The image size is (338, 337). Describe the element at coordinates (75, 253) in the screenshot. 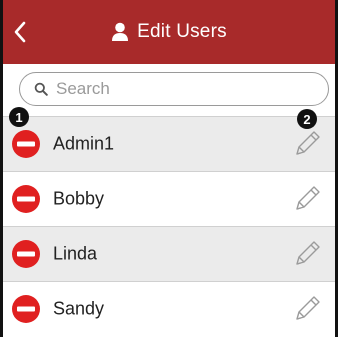

I see `user-name: Linda` at that location.